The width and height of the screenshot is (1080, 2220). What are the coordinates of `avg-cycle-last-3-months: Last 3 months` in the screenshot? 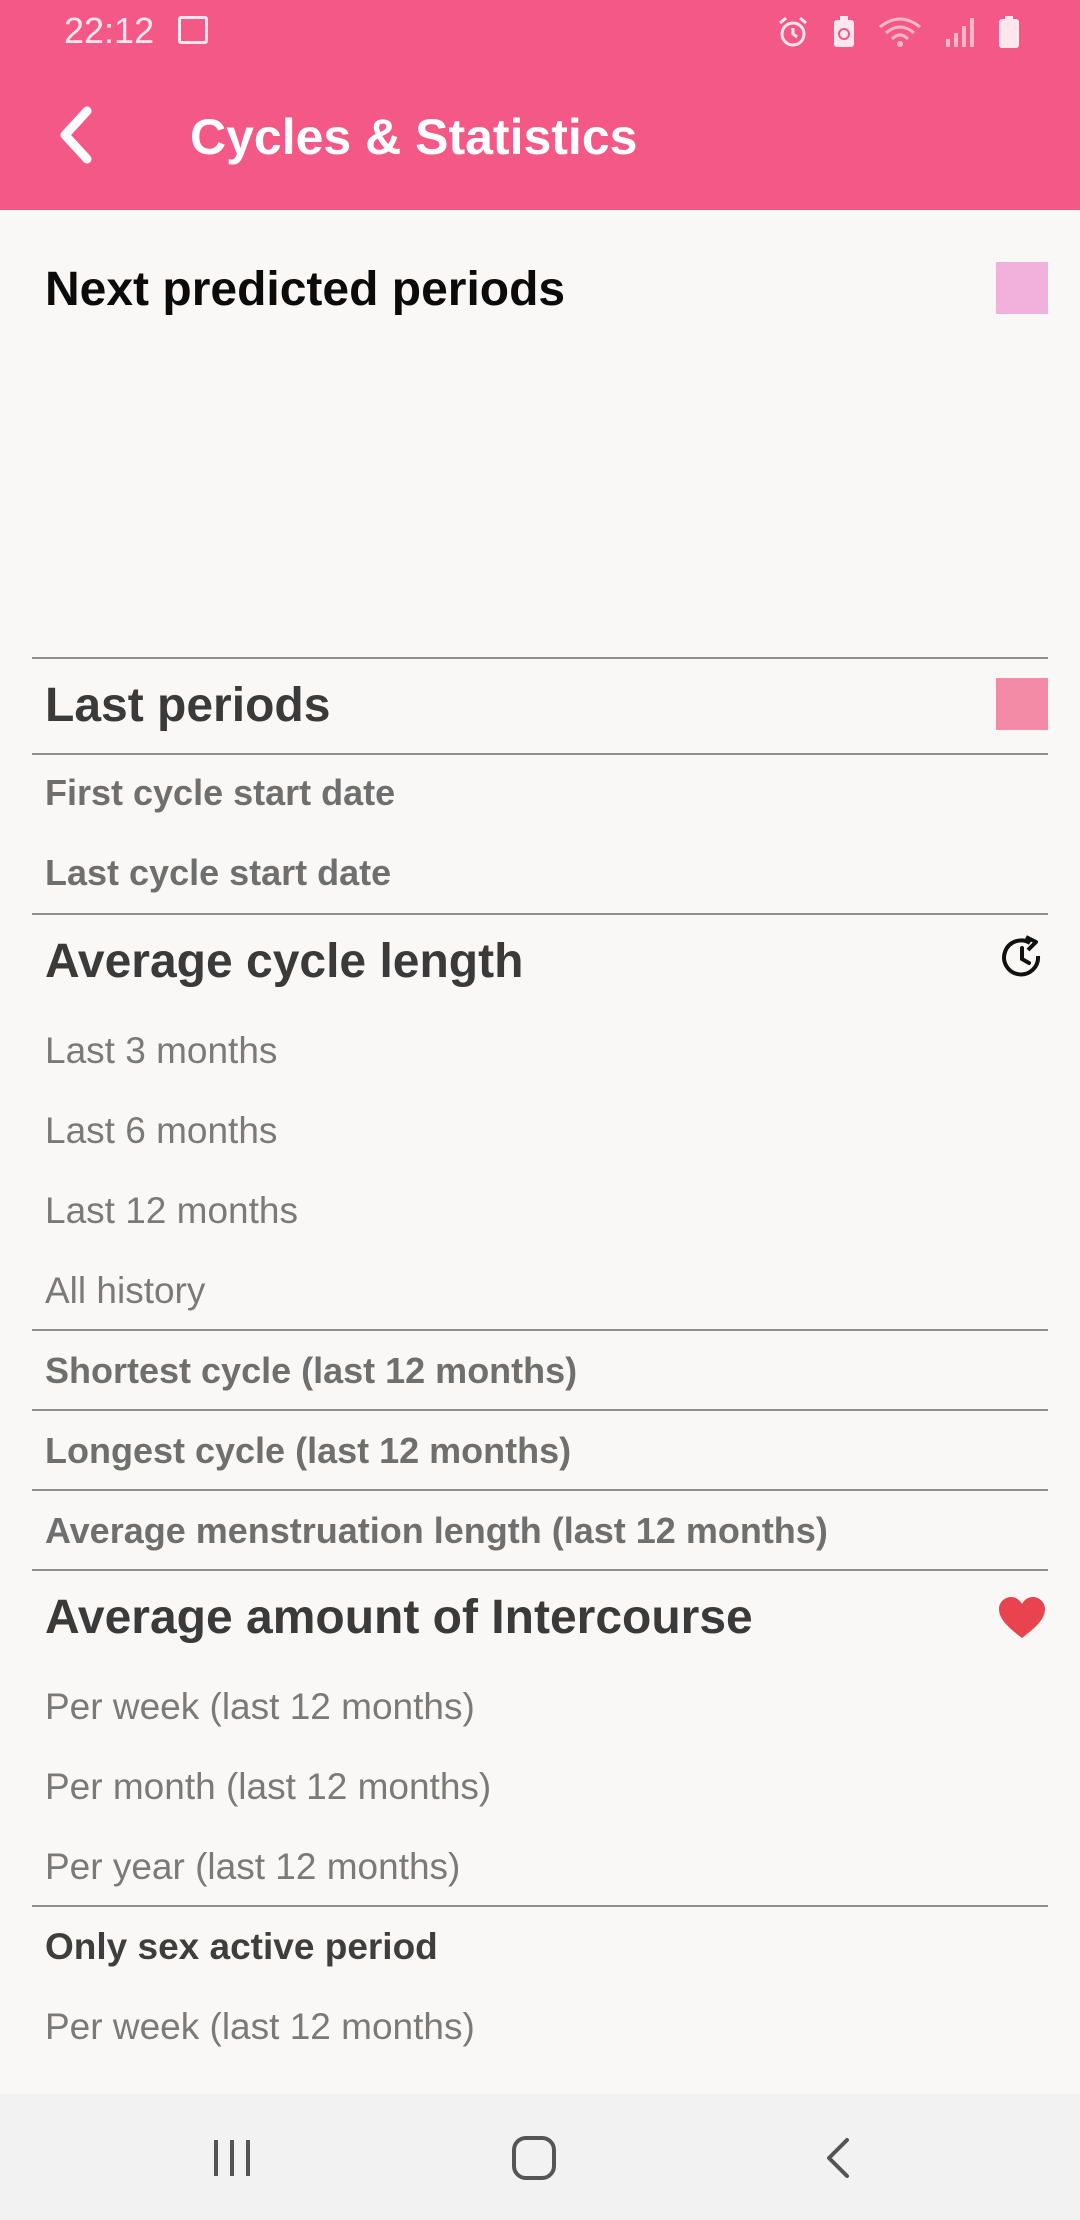 It's located at (161, 1050).